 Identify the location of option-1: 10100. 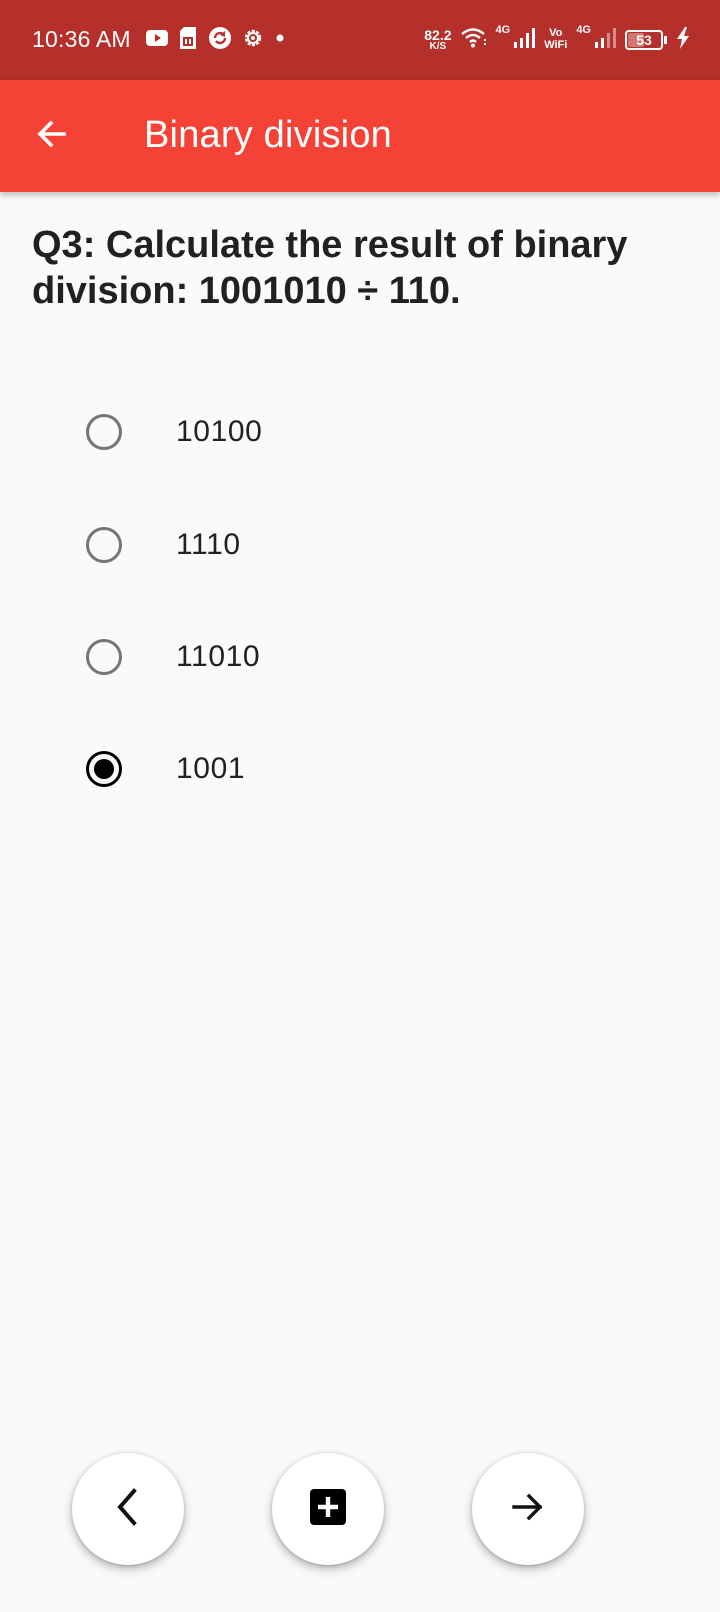
(360, 432).